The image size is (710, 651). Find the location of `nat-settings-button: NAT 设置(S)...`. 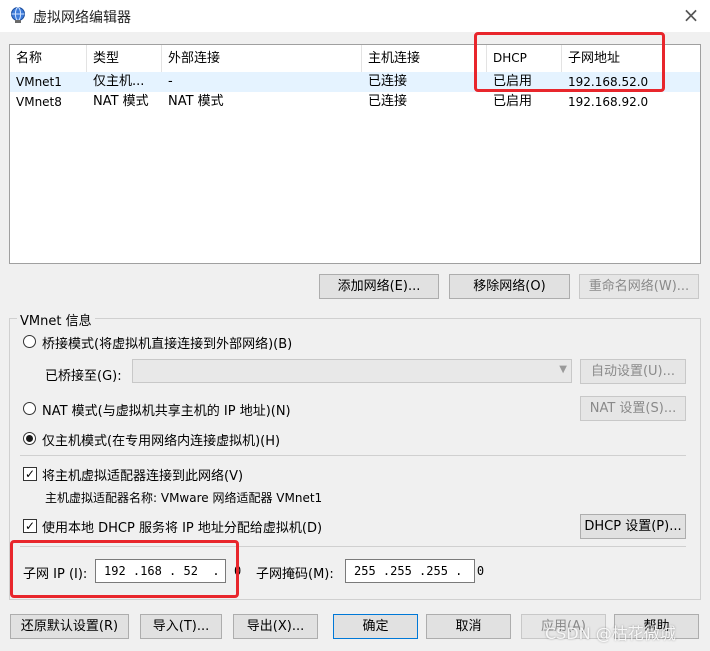

nat-settings-button: NAT 设置(S)... is located at coordinates (633, 408).